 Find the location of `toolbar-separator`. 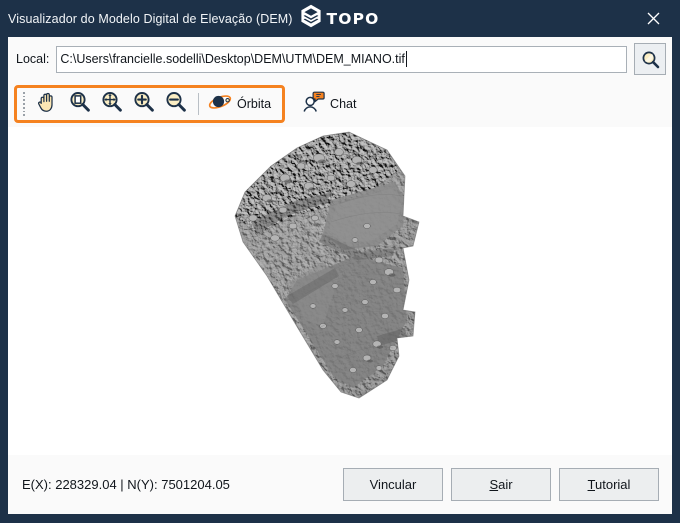

toolbar-separator is located at coordinates (198, 104).